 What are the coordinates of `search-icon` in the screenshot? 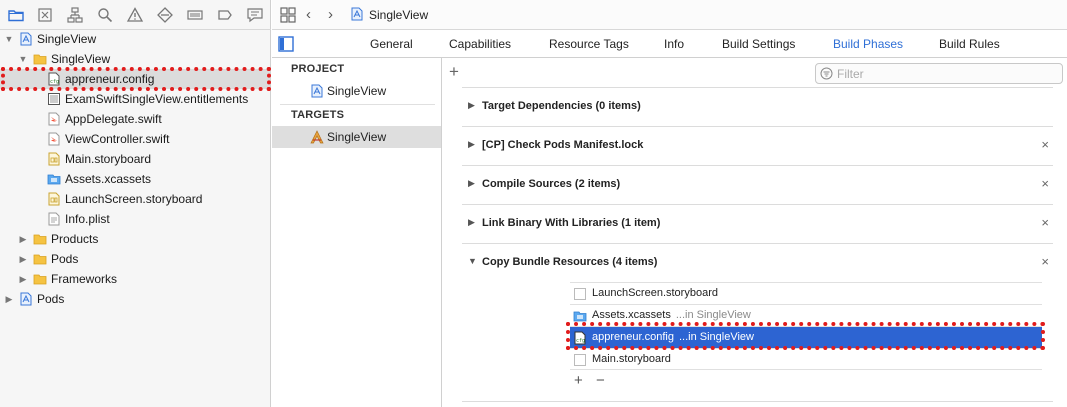 It's located at (105, 15).